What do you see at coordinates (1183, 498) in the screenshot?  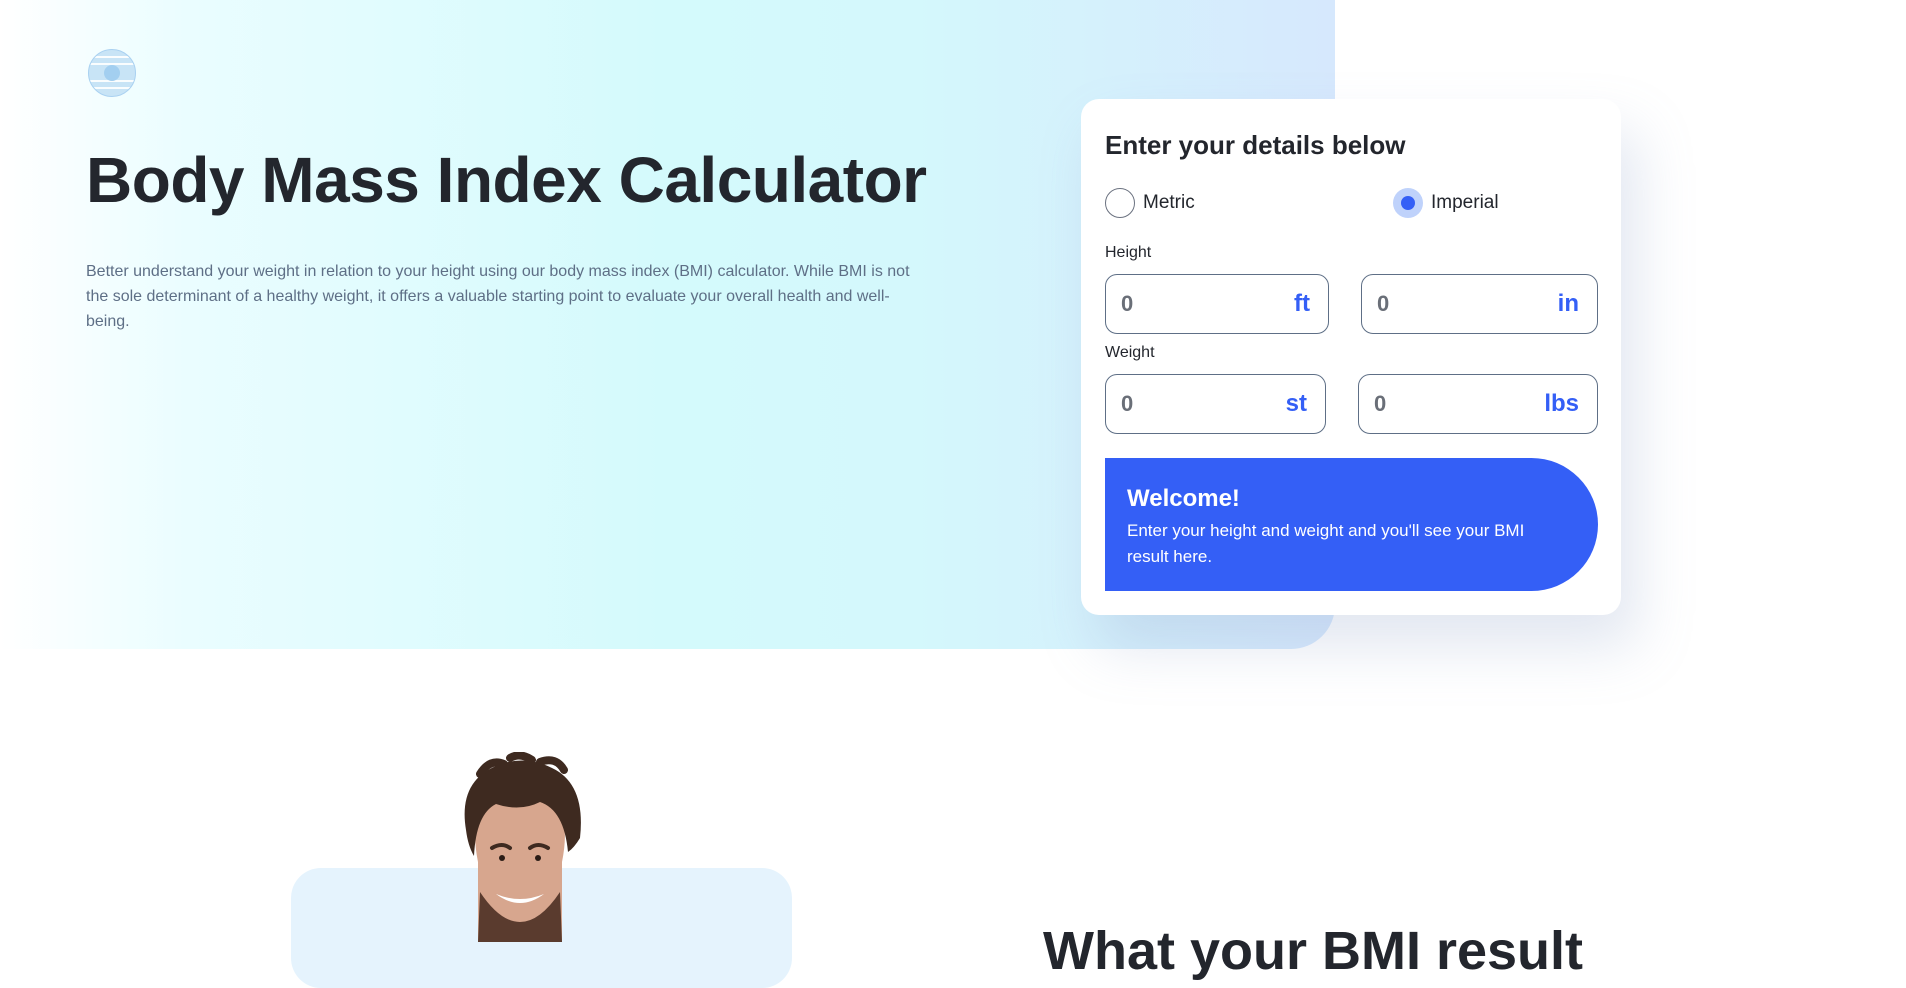 I see `result-title: Welcome!` at bounding box center [1183, 498].